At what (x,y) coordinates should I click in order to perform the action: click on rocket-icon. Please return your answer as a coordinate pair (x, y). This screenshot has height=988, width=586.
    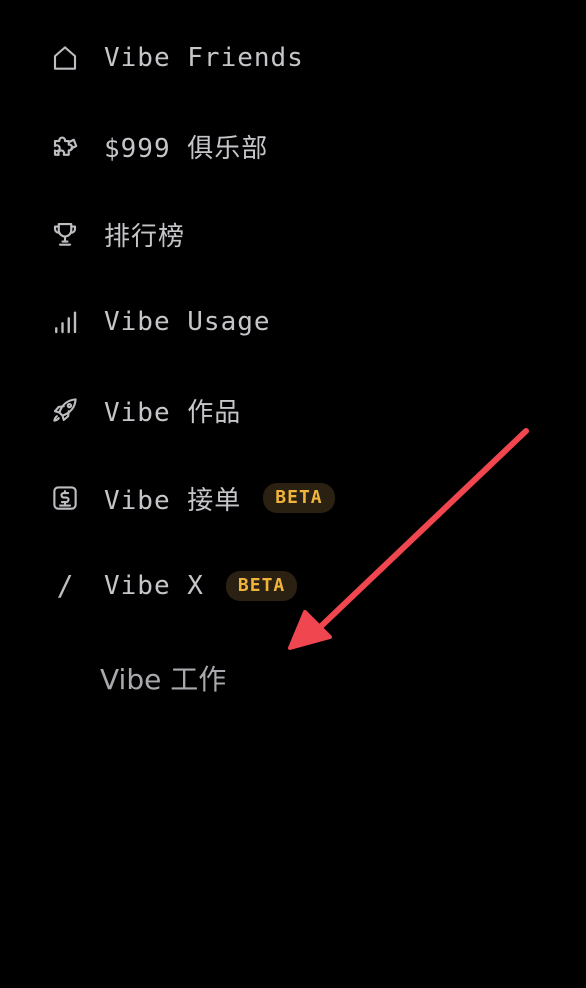
    Looking at the image, I should click on (65, 410).